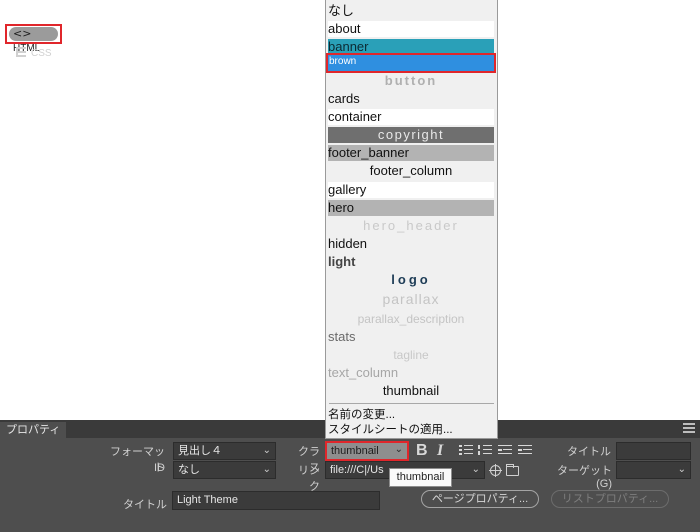 The image size is (700, 532). I want to click on css-mode-toggle: CSS, so click(34, 53).